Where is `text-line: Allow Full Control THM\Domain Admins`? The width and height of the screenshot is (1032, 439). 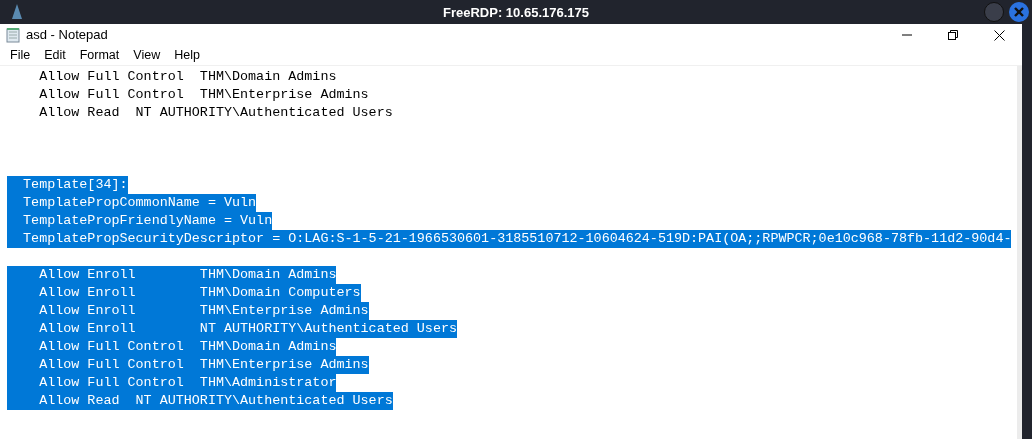
text-line: Allow Full Control THM\Domain Admins is located at coordinates (187, 77).